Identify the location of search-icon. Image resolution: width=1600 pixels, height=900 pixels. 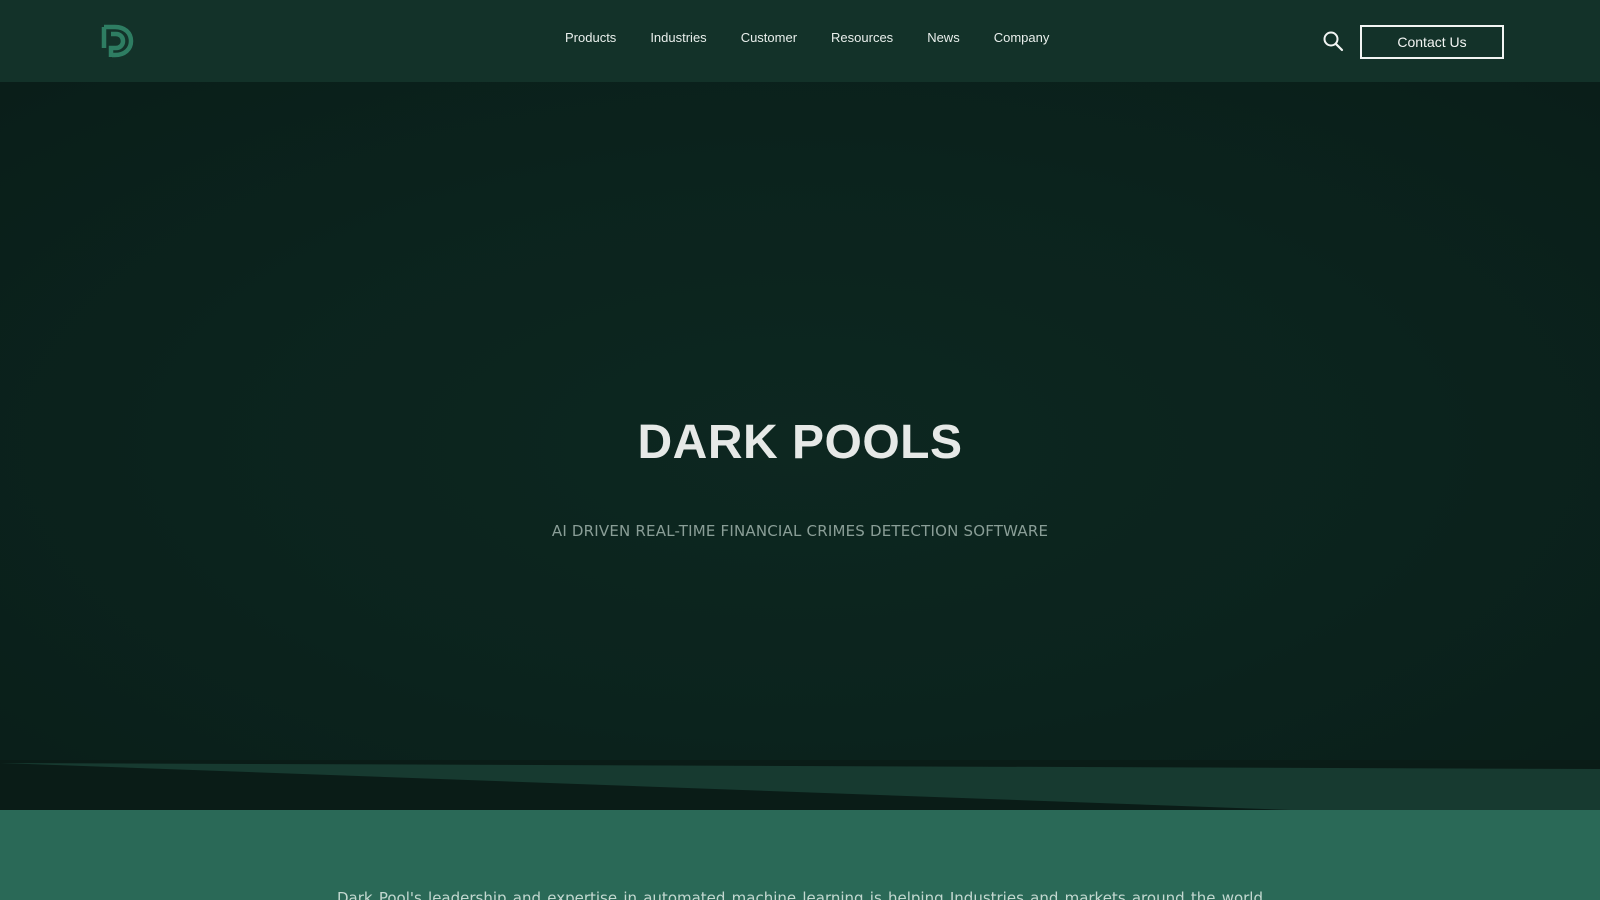
(1333, 41).